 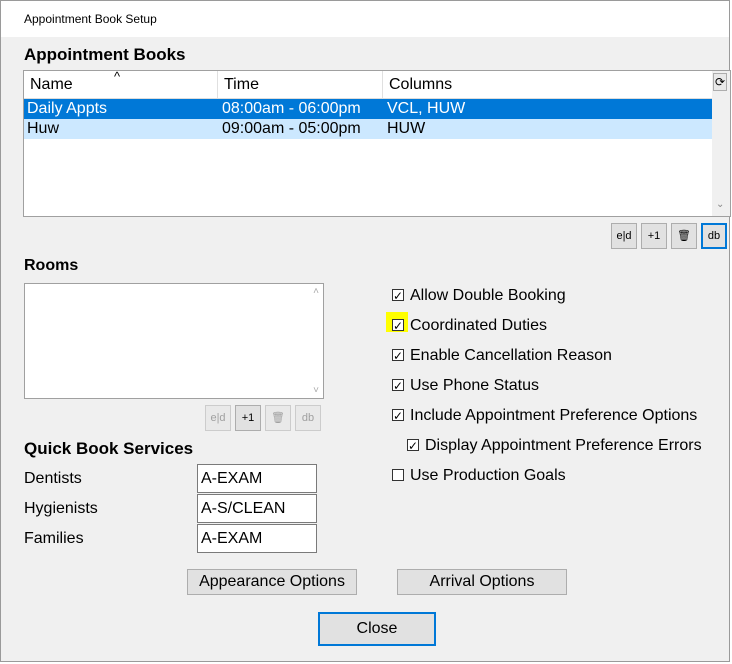 What do you see at coordinates (474, 385) in the screenshot?
I see `checkbox-label: Use Phone Status` at bounding box center [474, 385].